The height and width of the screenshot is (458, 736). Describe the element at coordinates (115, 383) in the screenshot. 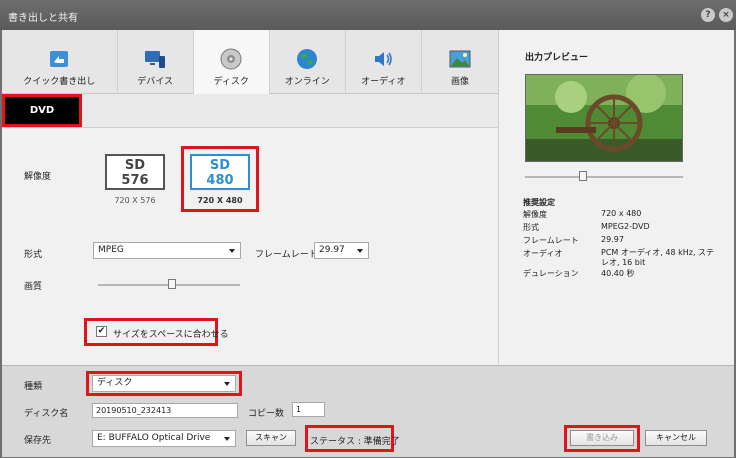

I see `type-value: ディスク` at that location.